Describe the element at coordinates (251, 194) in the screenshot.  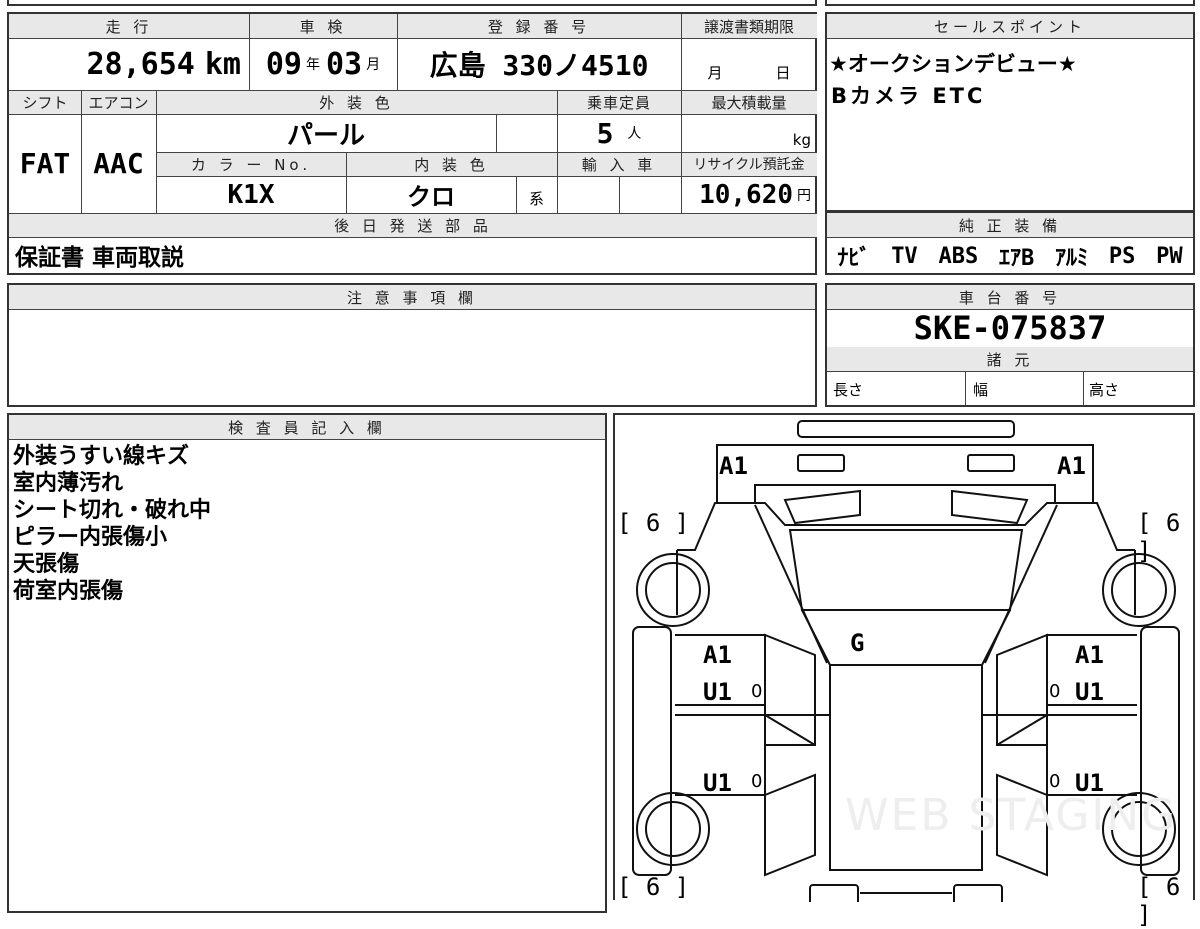
I see `color-no-value: K1X` at that location.